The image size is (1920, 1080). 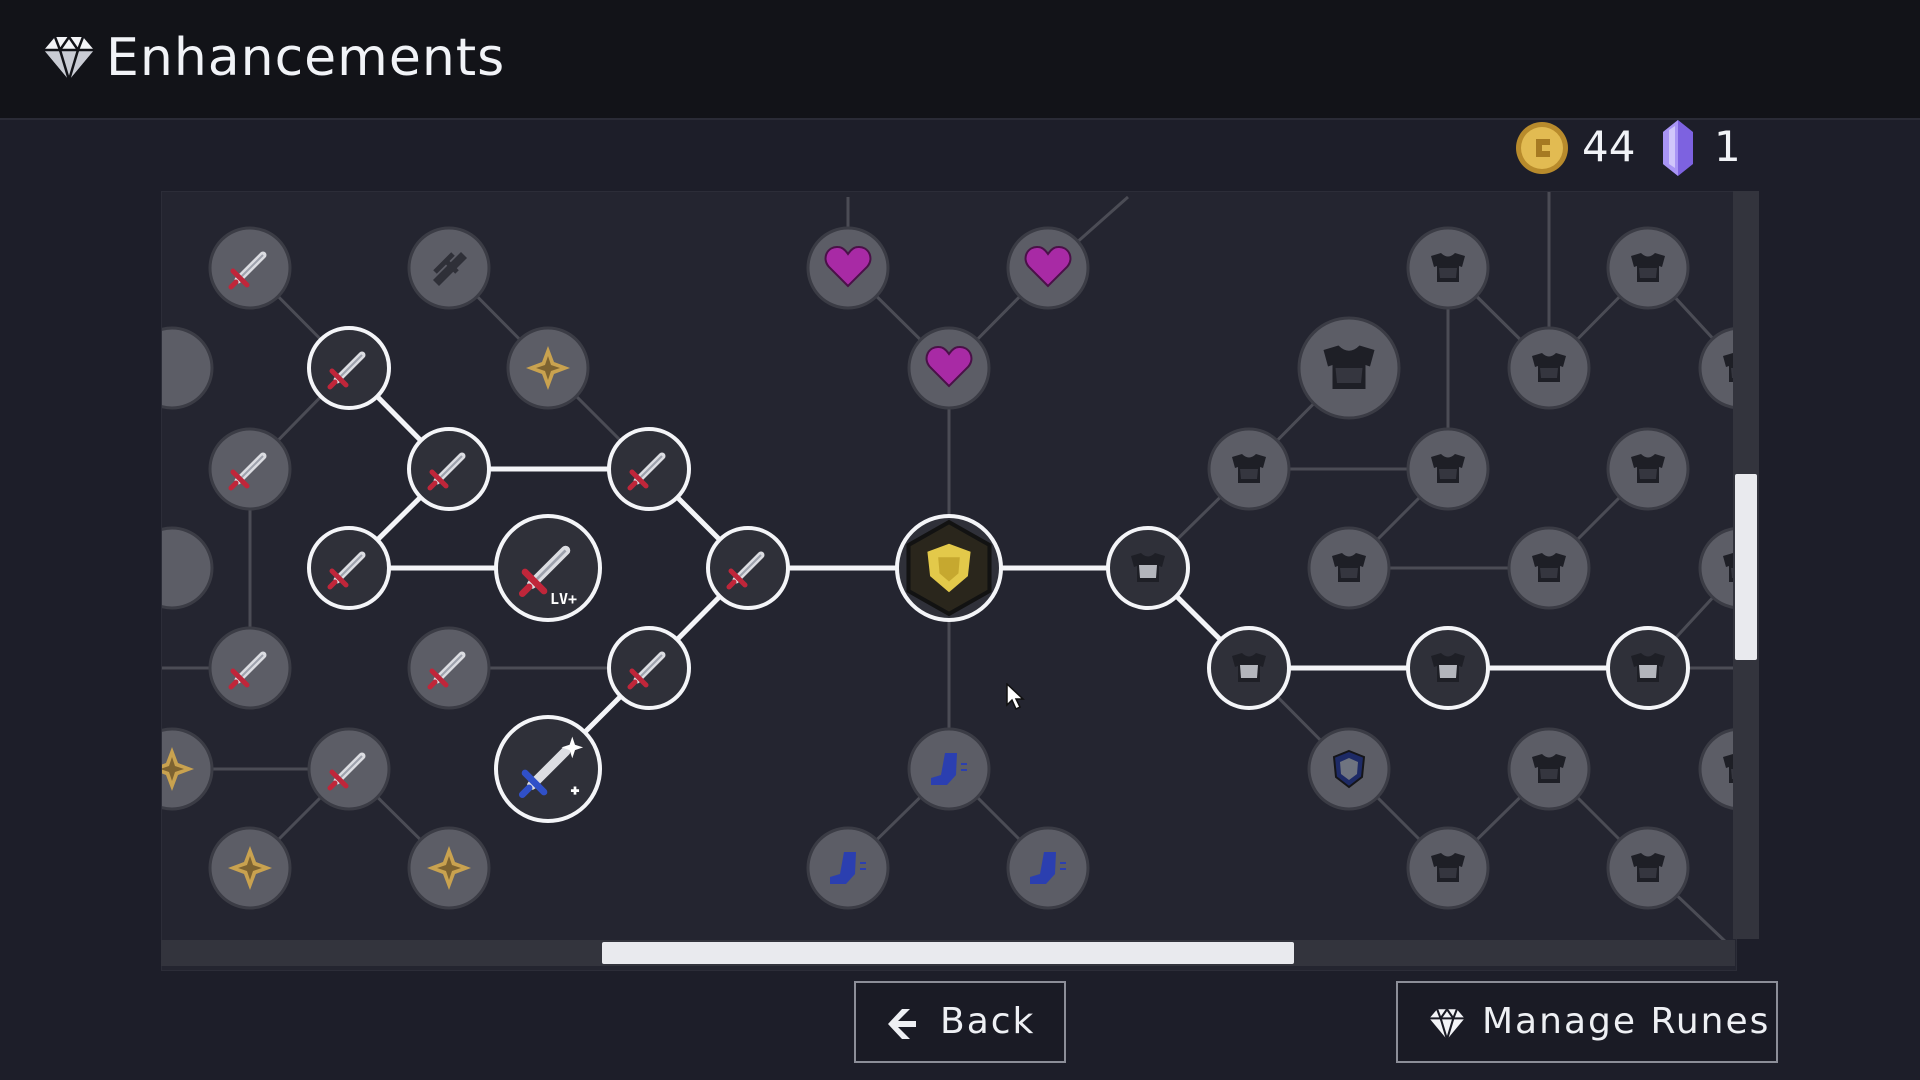 What do you see at coordinates (960, 60) in the screenshot?
I see `top-bar: Enhancements` at bounding box center [960, 60].